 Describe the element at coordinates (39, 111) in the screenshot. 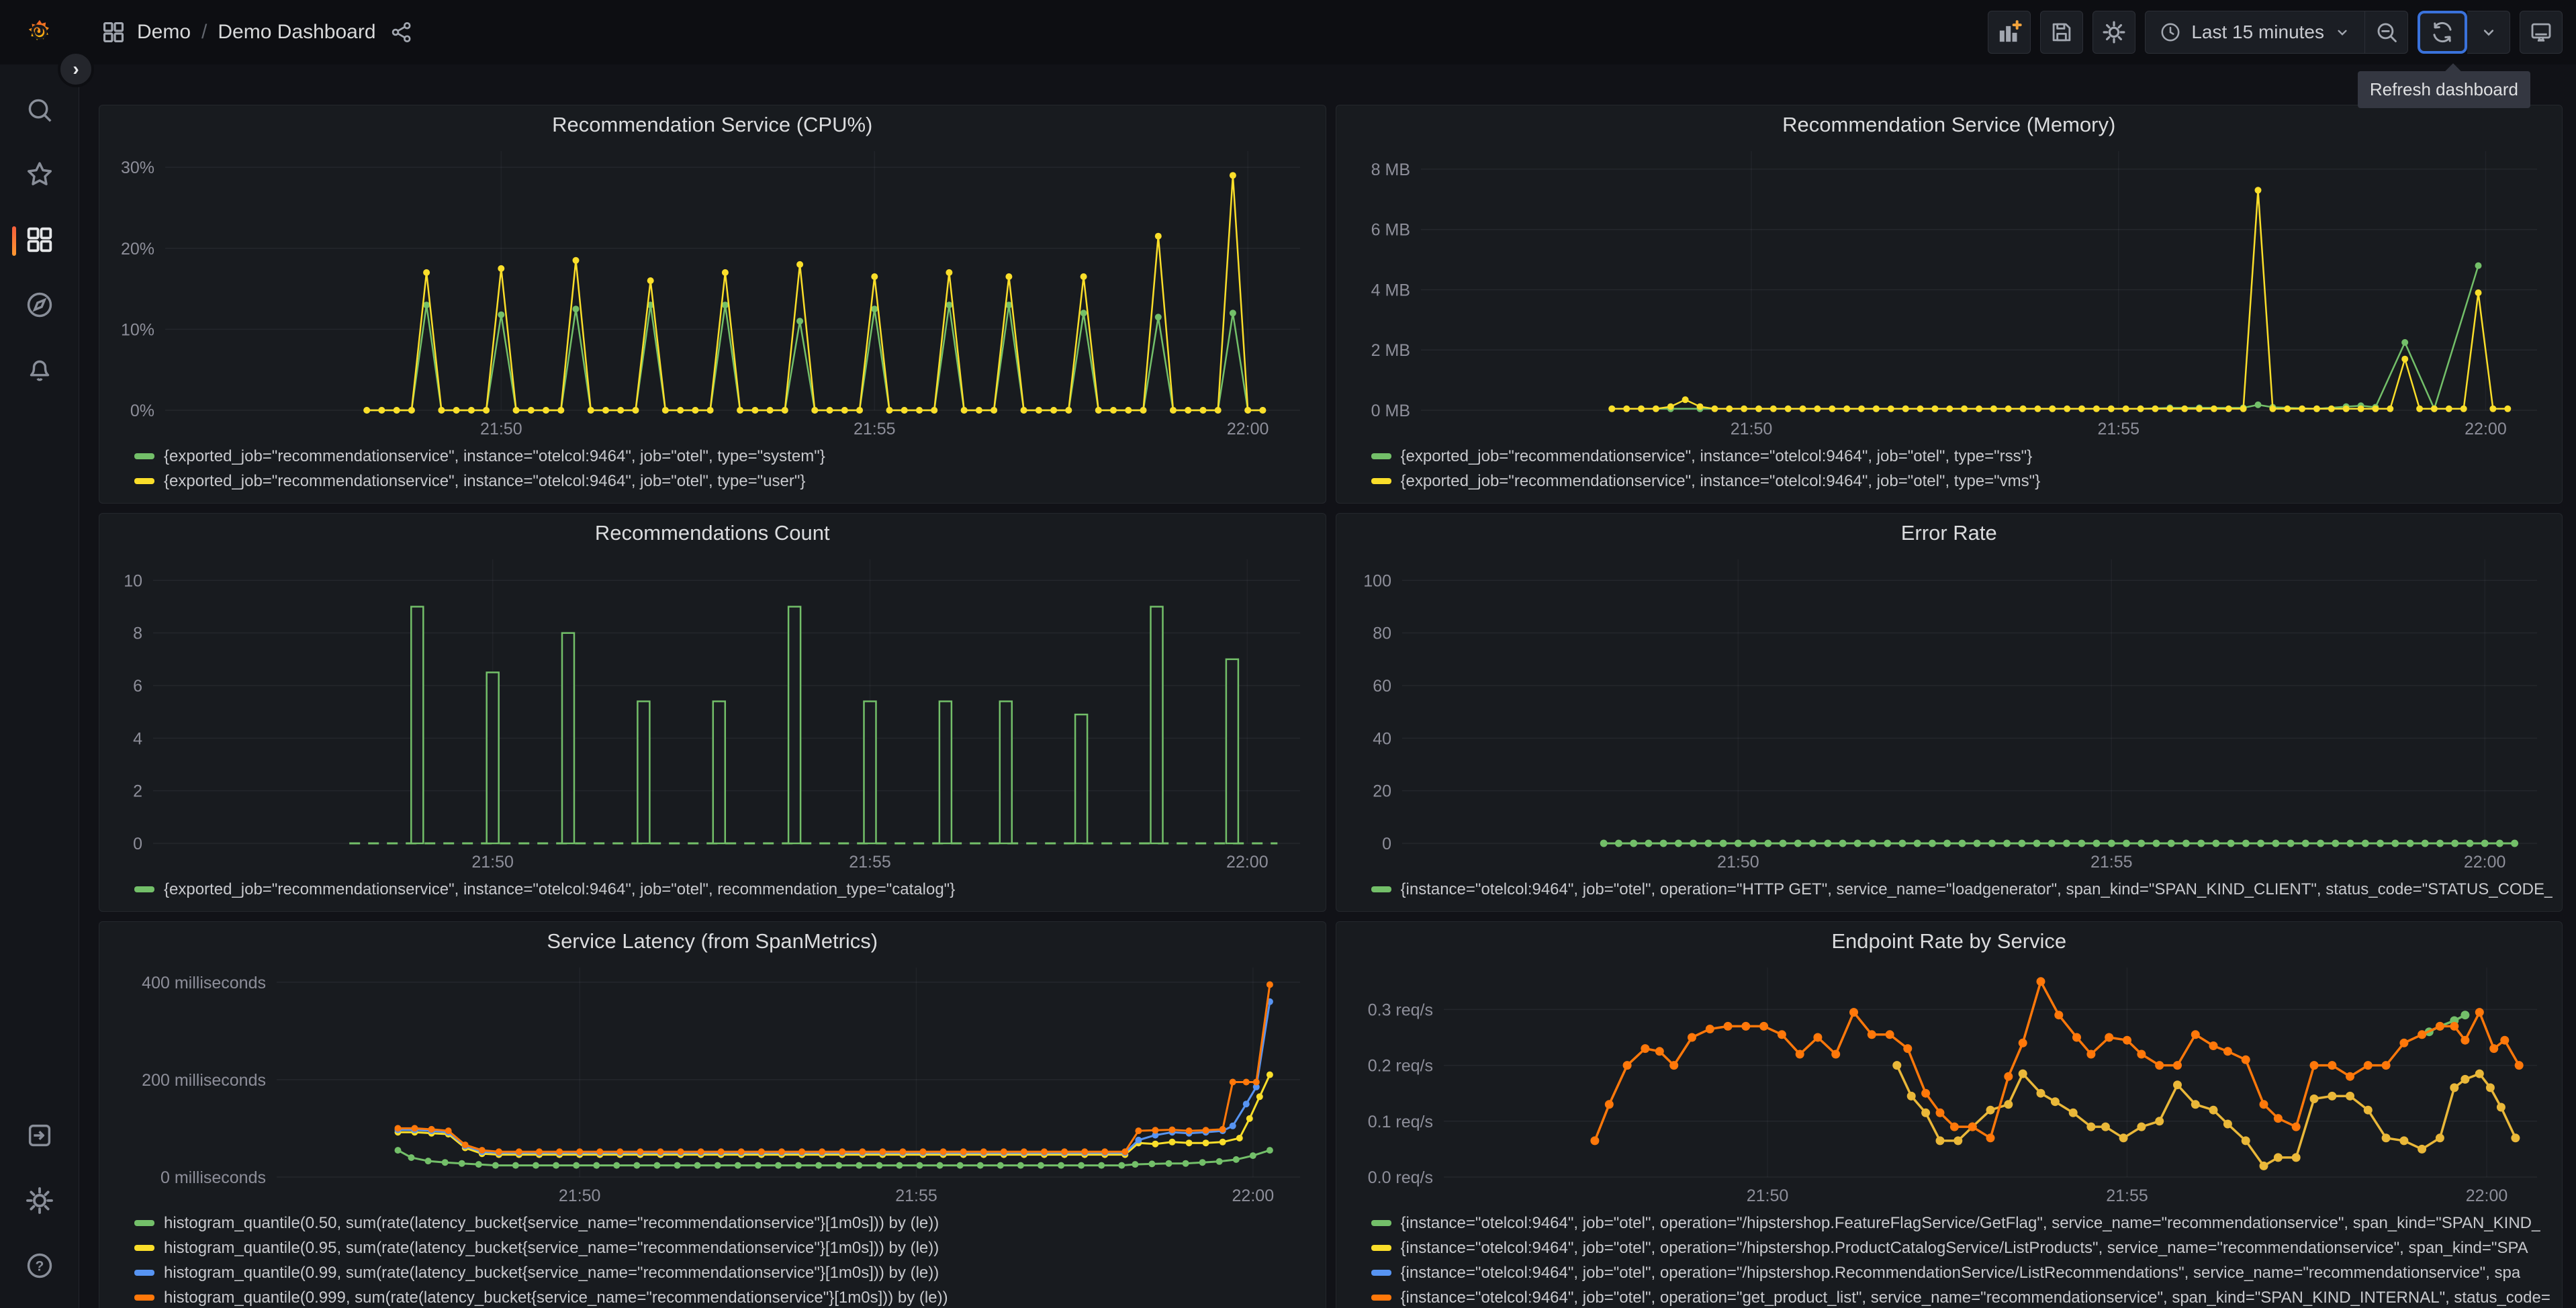

I see `sidebar-item-search` at that location.